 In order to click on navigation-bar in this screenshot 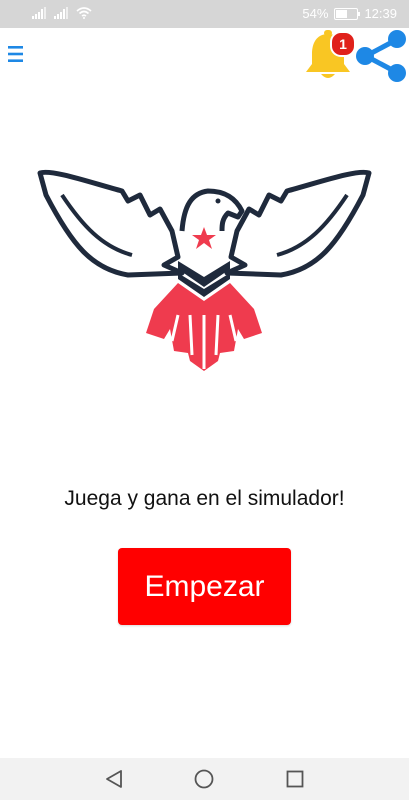, I will do `click(204, 779)`.